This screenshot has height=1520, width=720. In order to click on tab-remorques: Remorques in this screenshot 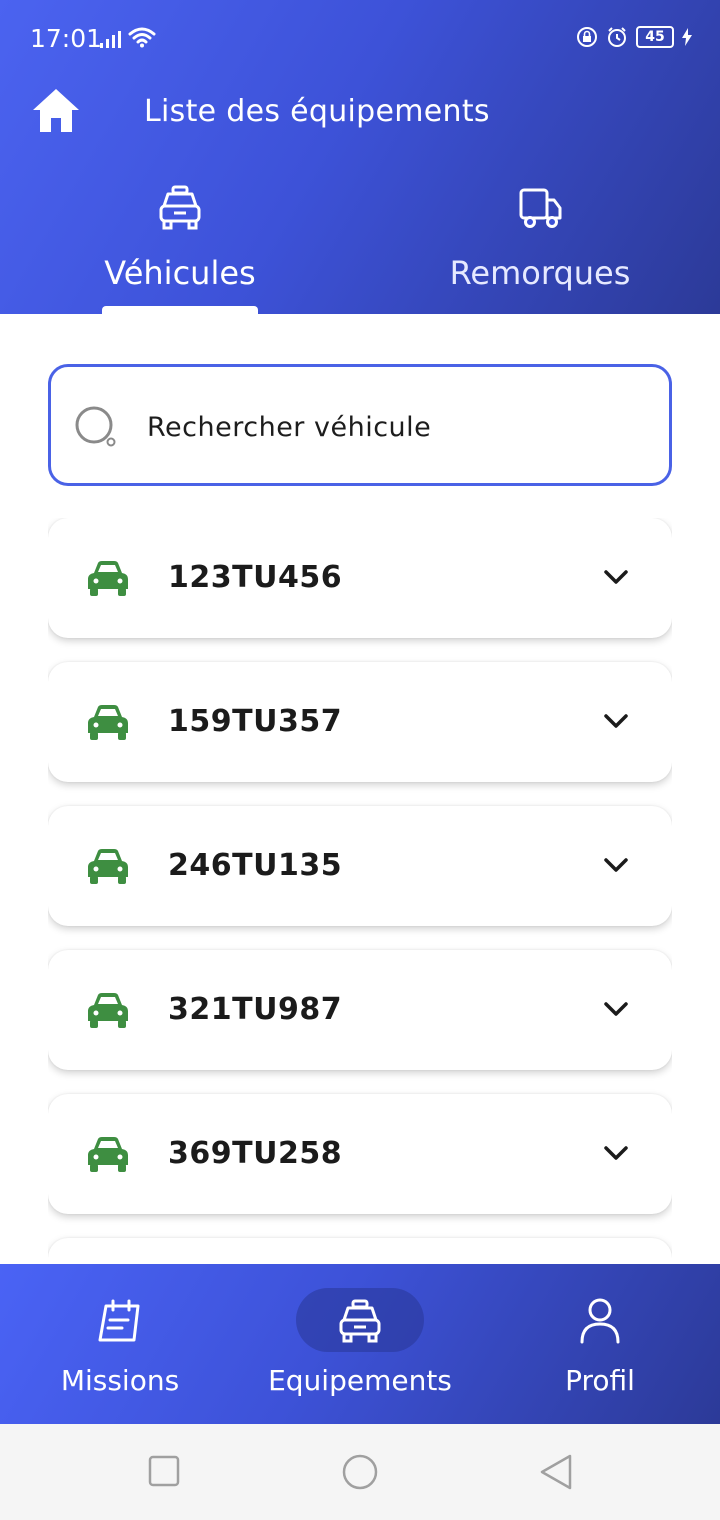, I will do `click(540, 248)`.